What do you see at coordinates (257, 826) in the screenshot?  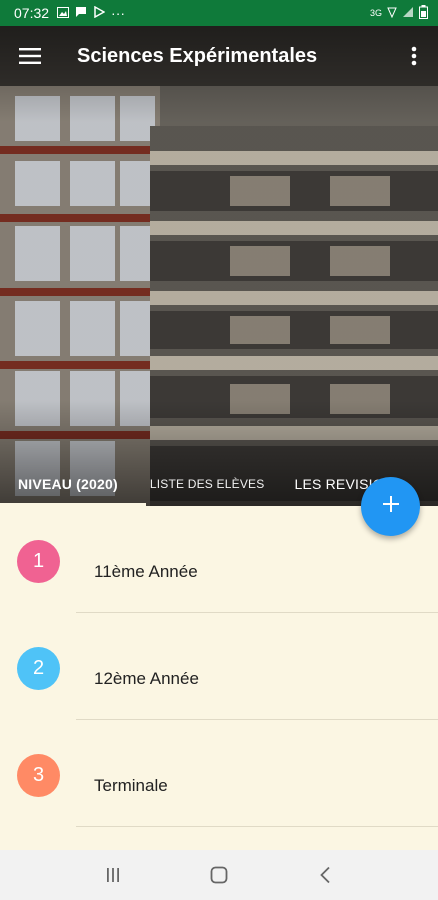 I see `divider` at bounding box center [257, 826].